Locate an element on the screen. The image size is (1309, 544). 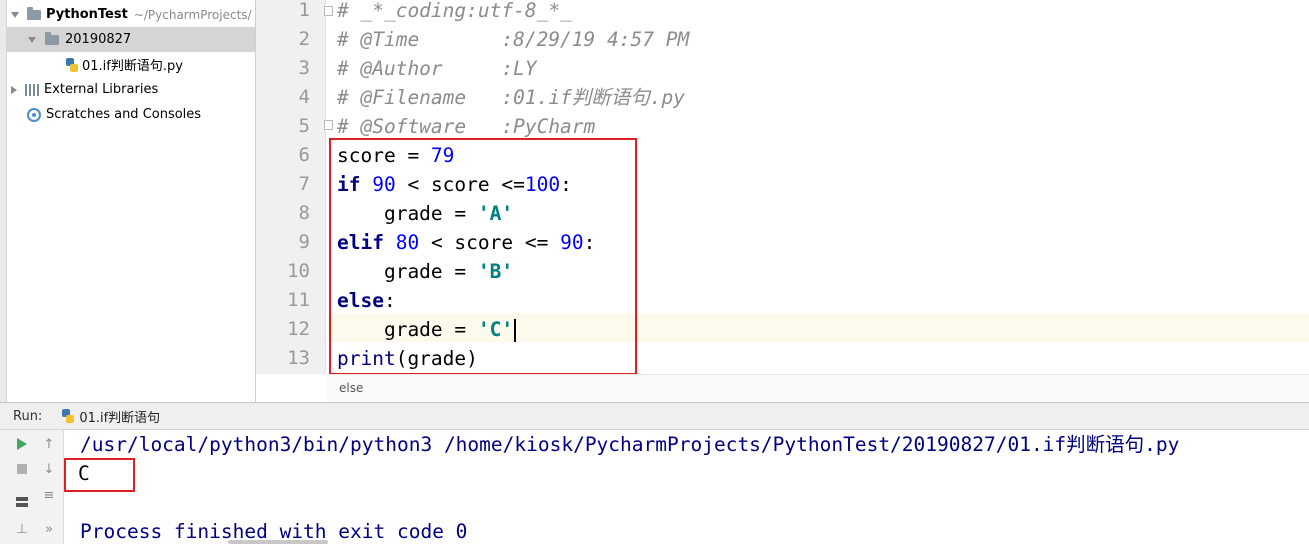
soft-wrap-button: ≡ is located at coordinates (49, 495).